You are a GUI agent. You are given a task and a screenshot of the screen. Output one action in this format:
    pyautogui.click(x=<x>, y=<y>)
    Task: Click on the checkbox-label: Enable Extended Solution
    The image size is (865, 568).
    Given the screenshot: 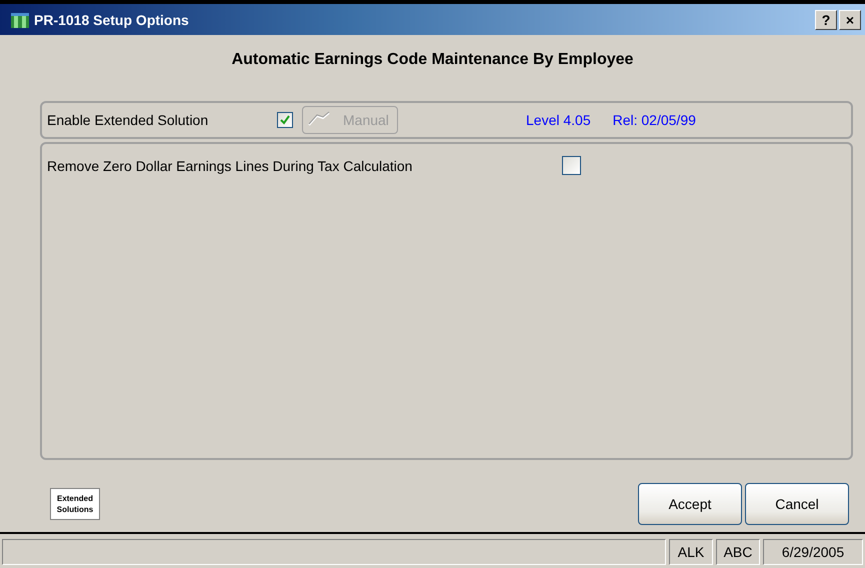 What is the action you would take?
    pyautogui.click(x=128, y=120)
    